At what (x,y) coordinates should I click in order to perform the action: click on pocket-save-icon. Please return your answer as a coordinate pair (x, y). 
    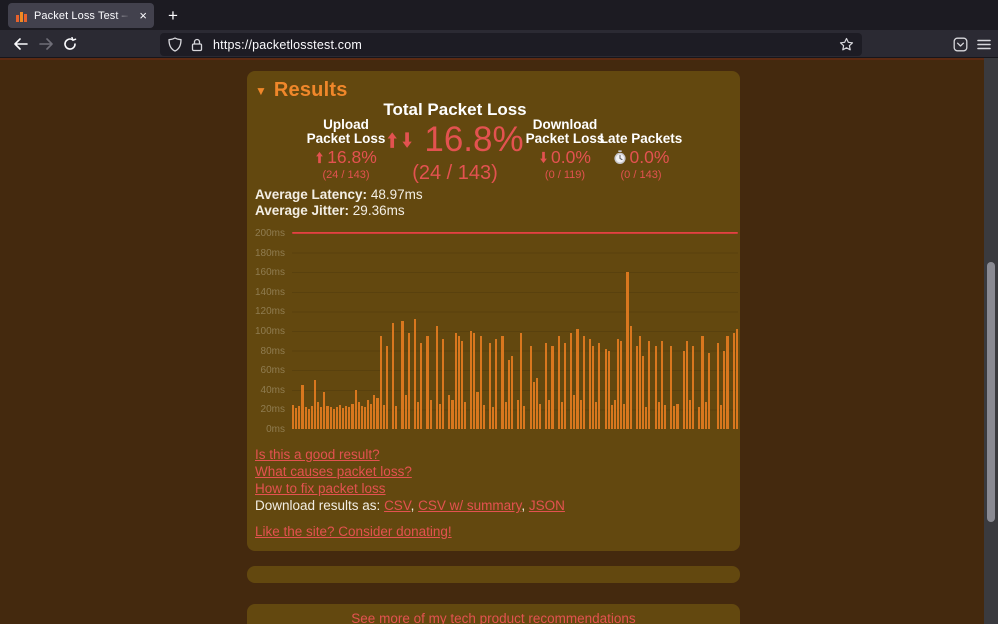
    Looking at the image, I should click on (960, 44).